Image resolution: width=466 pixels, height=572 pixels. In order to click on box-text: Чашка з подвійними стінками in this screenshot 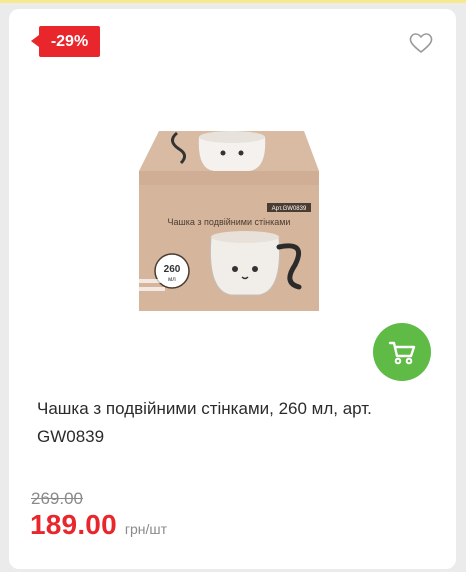, I will do `click(229, 222)`.